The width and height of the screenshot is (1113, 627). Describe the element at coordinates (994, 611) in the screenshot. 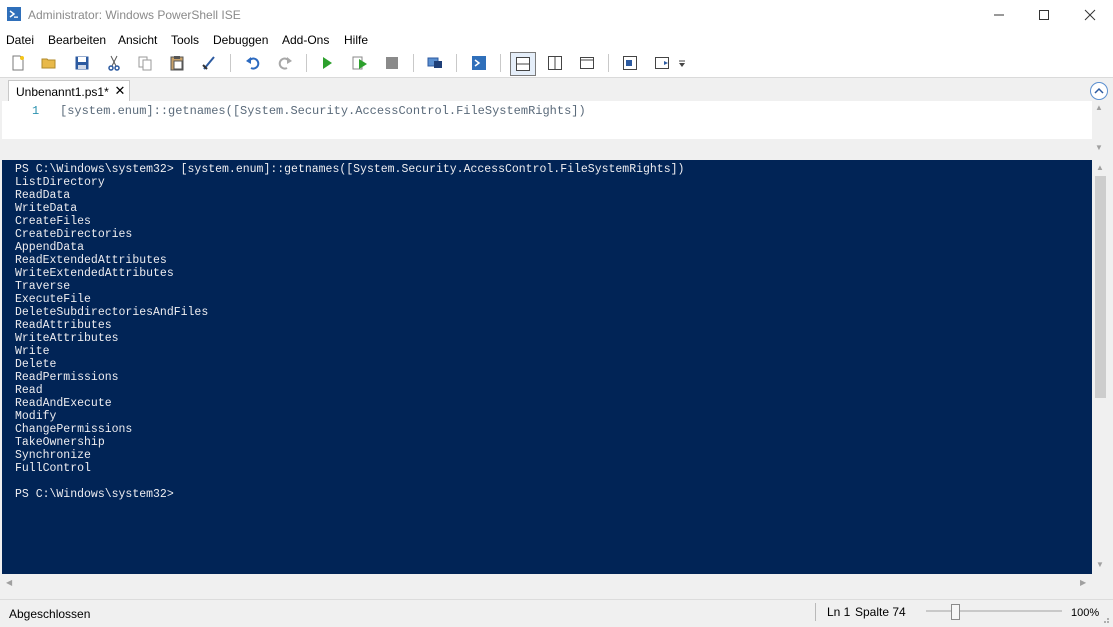

I see `zoom-slider-track` at that location.